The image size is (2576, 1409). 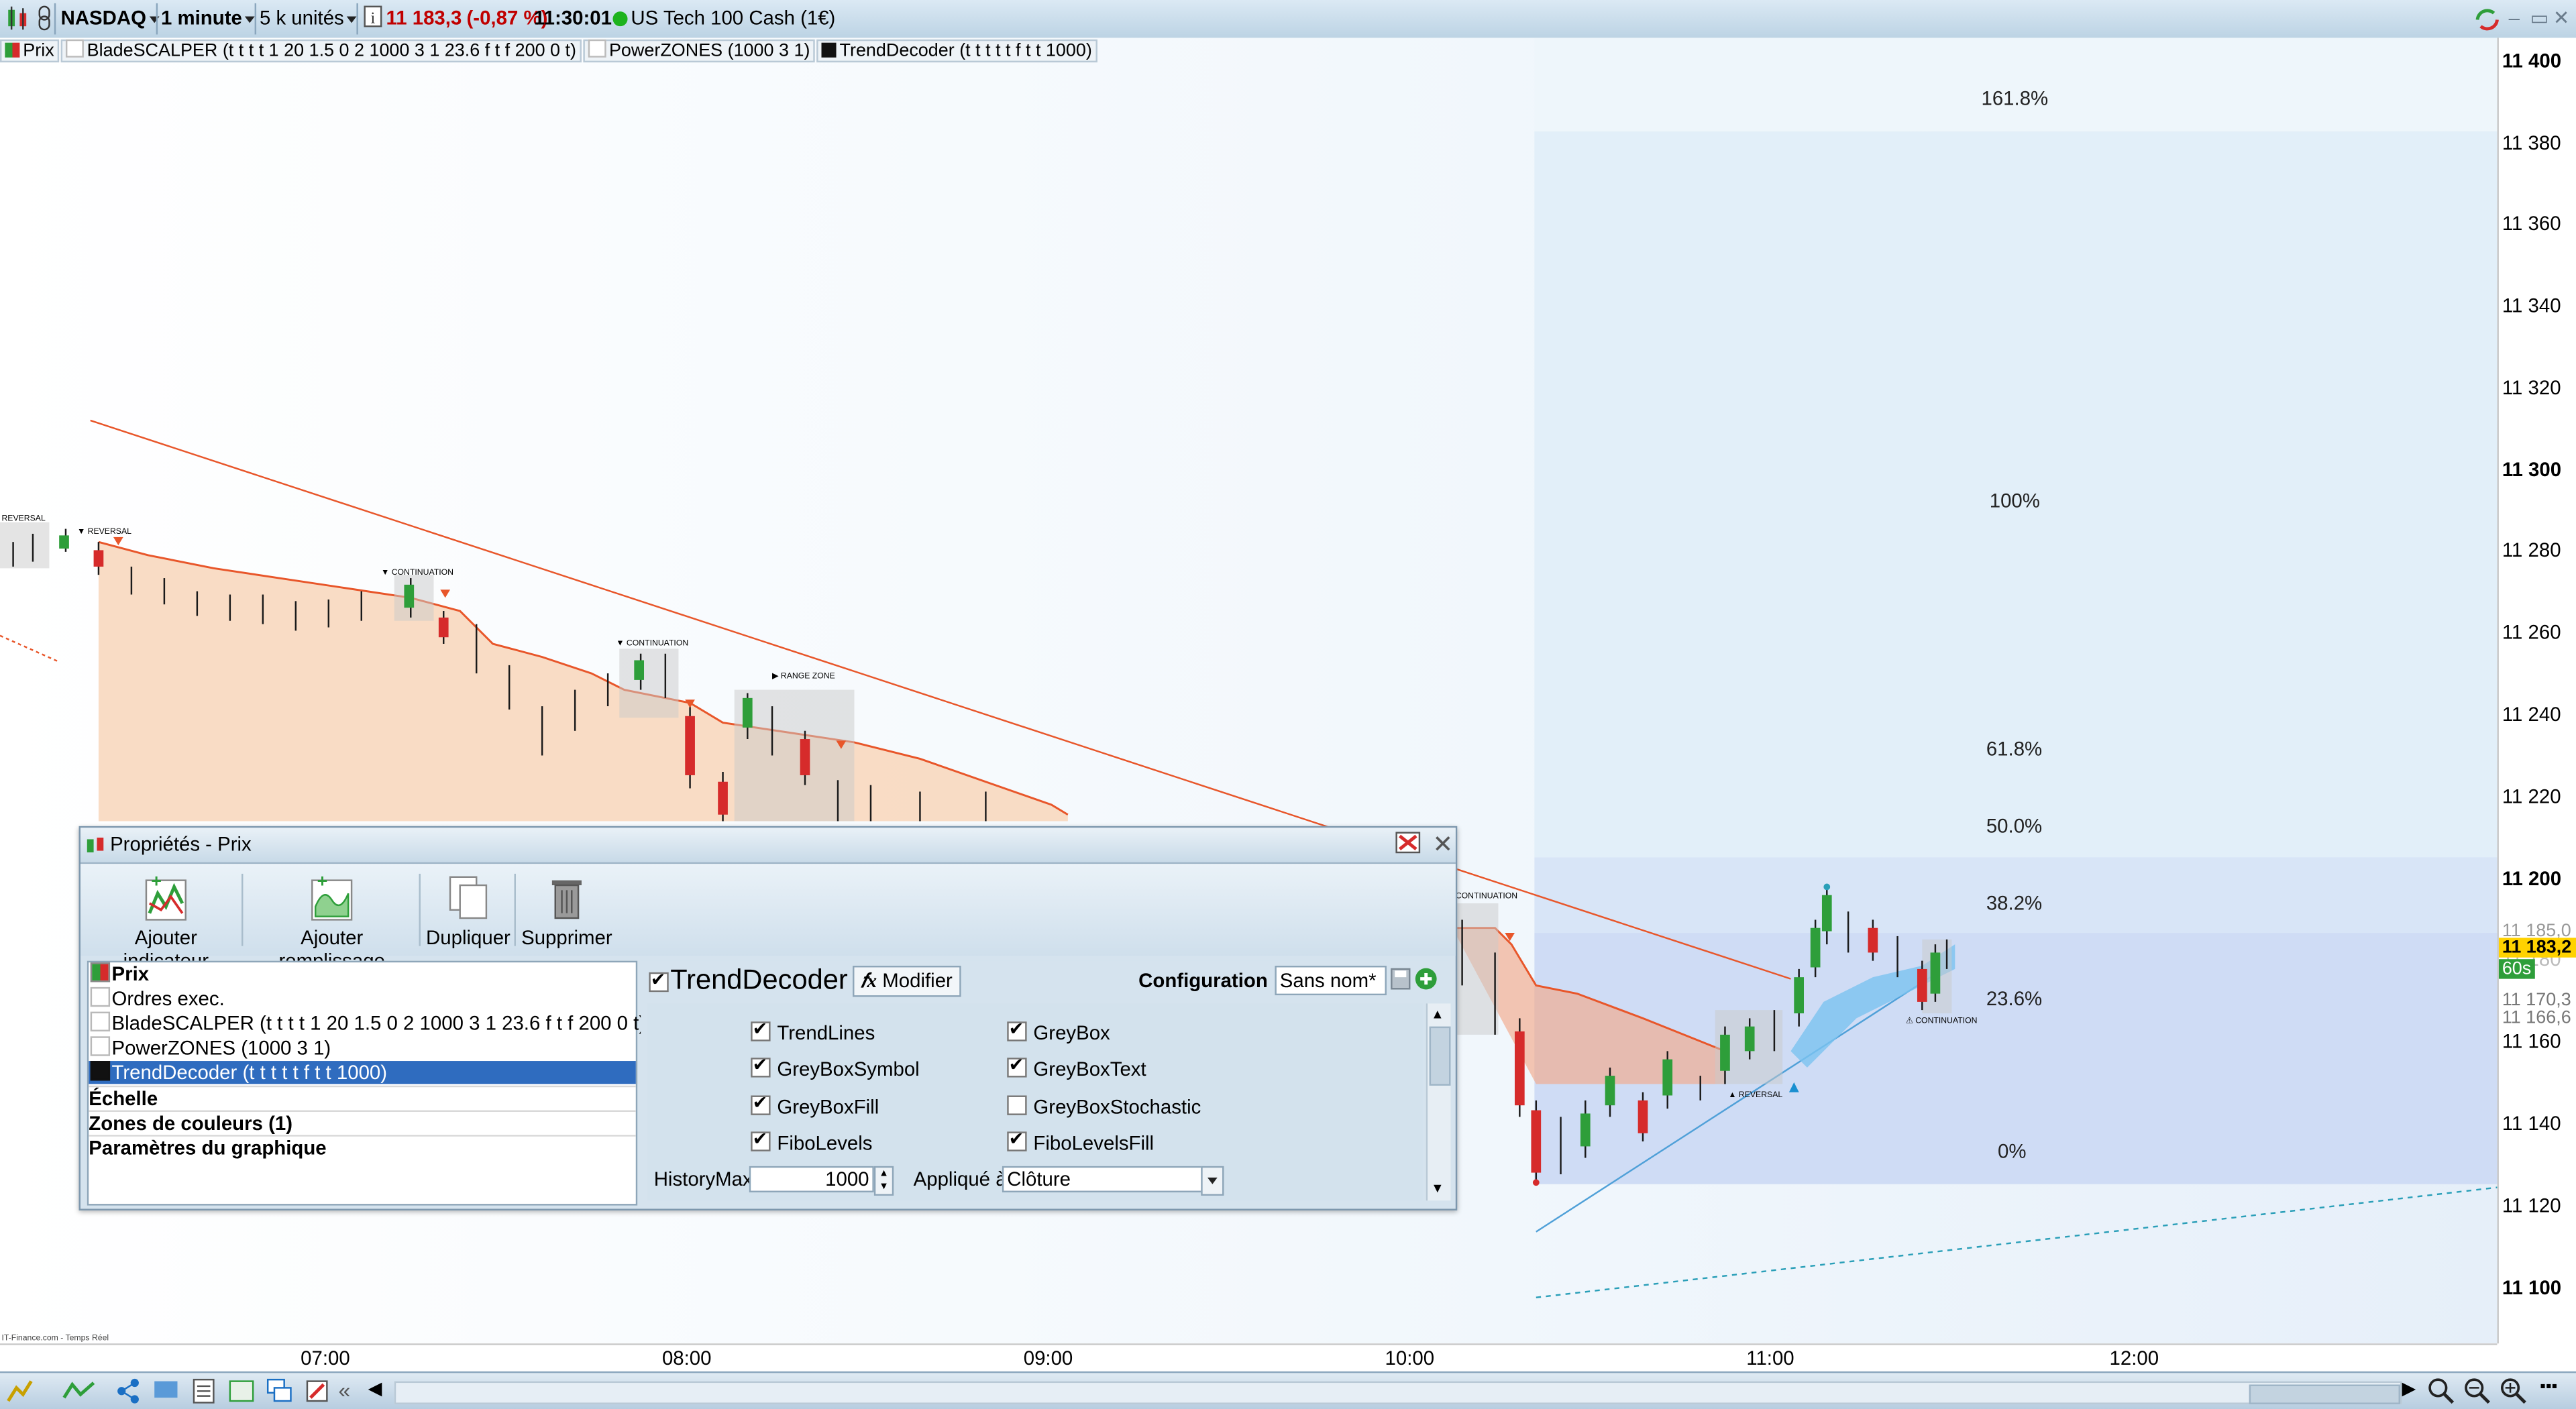 I want to click on duplicate-button: Dupliquer, so click(x=468, y=910).